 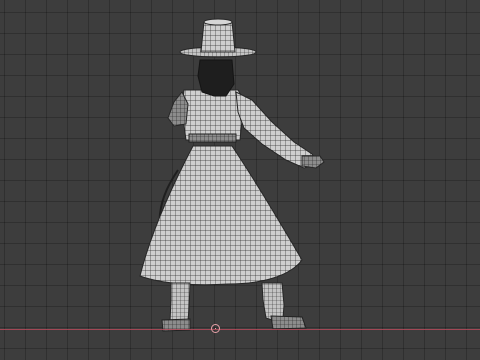 I want to click on torso, so click(x=213, y=115).